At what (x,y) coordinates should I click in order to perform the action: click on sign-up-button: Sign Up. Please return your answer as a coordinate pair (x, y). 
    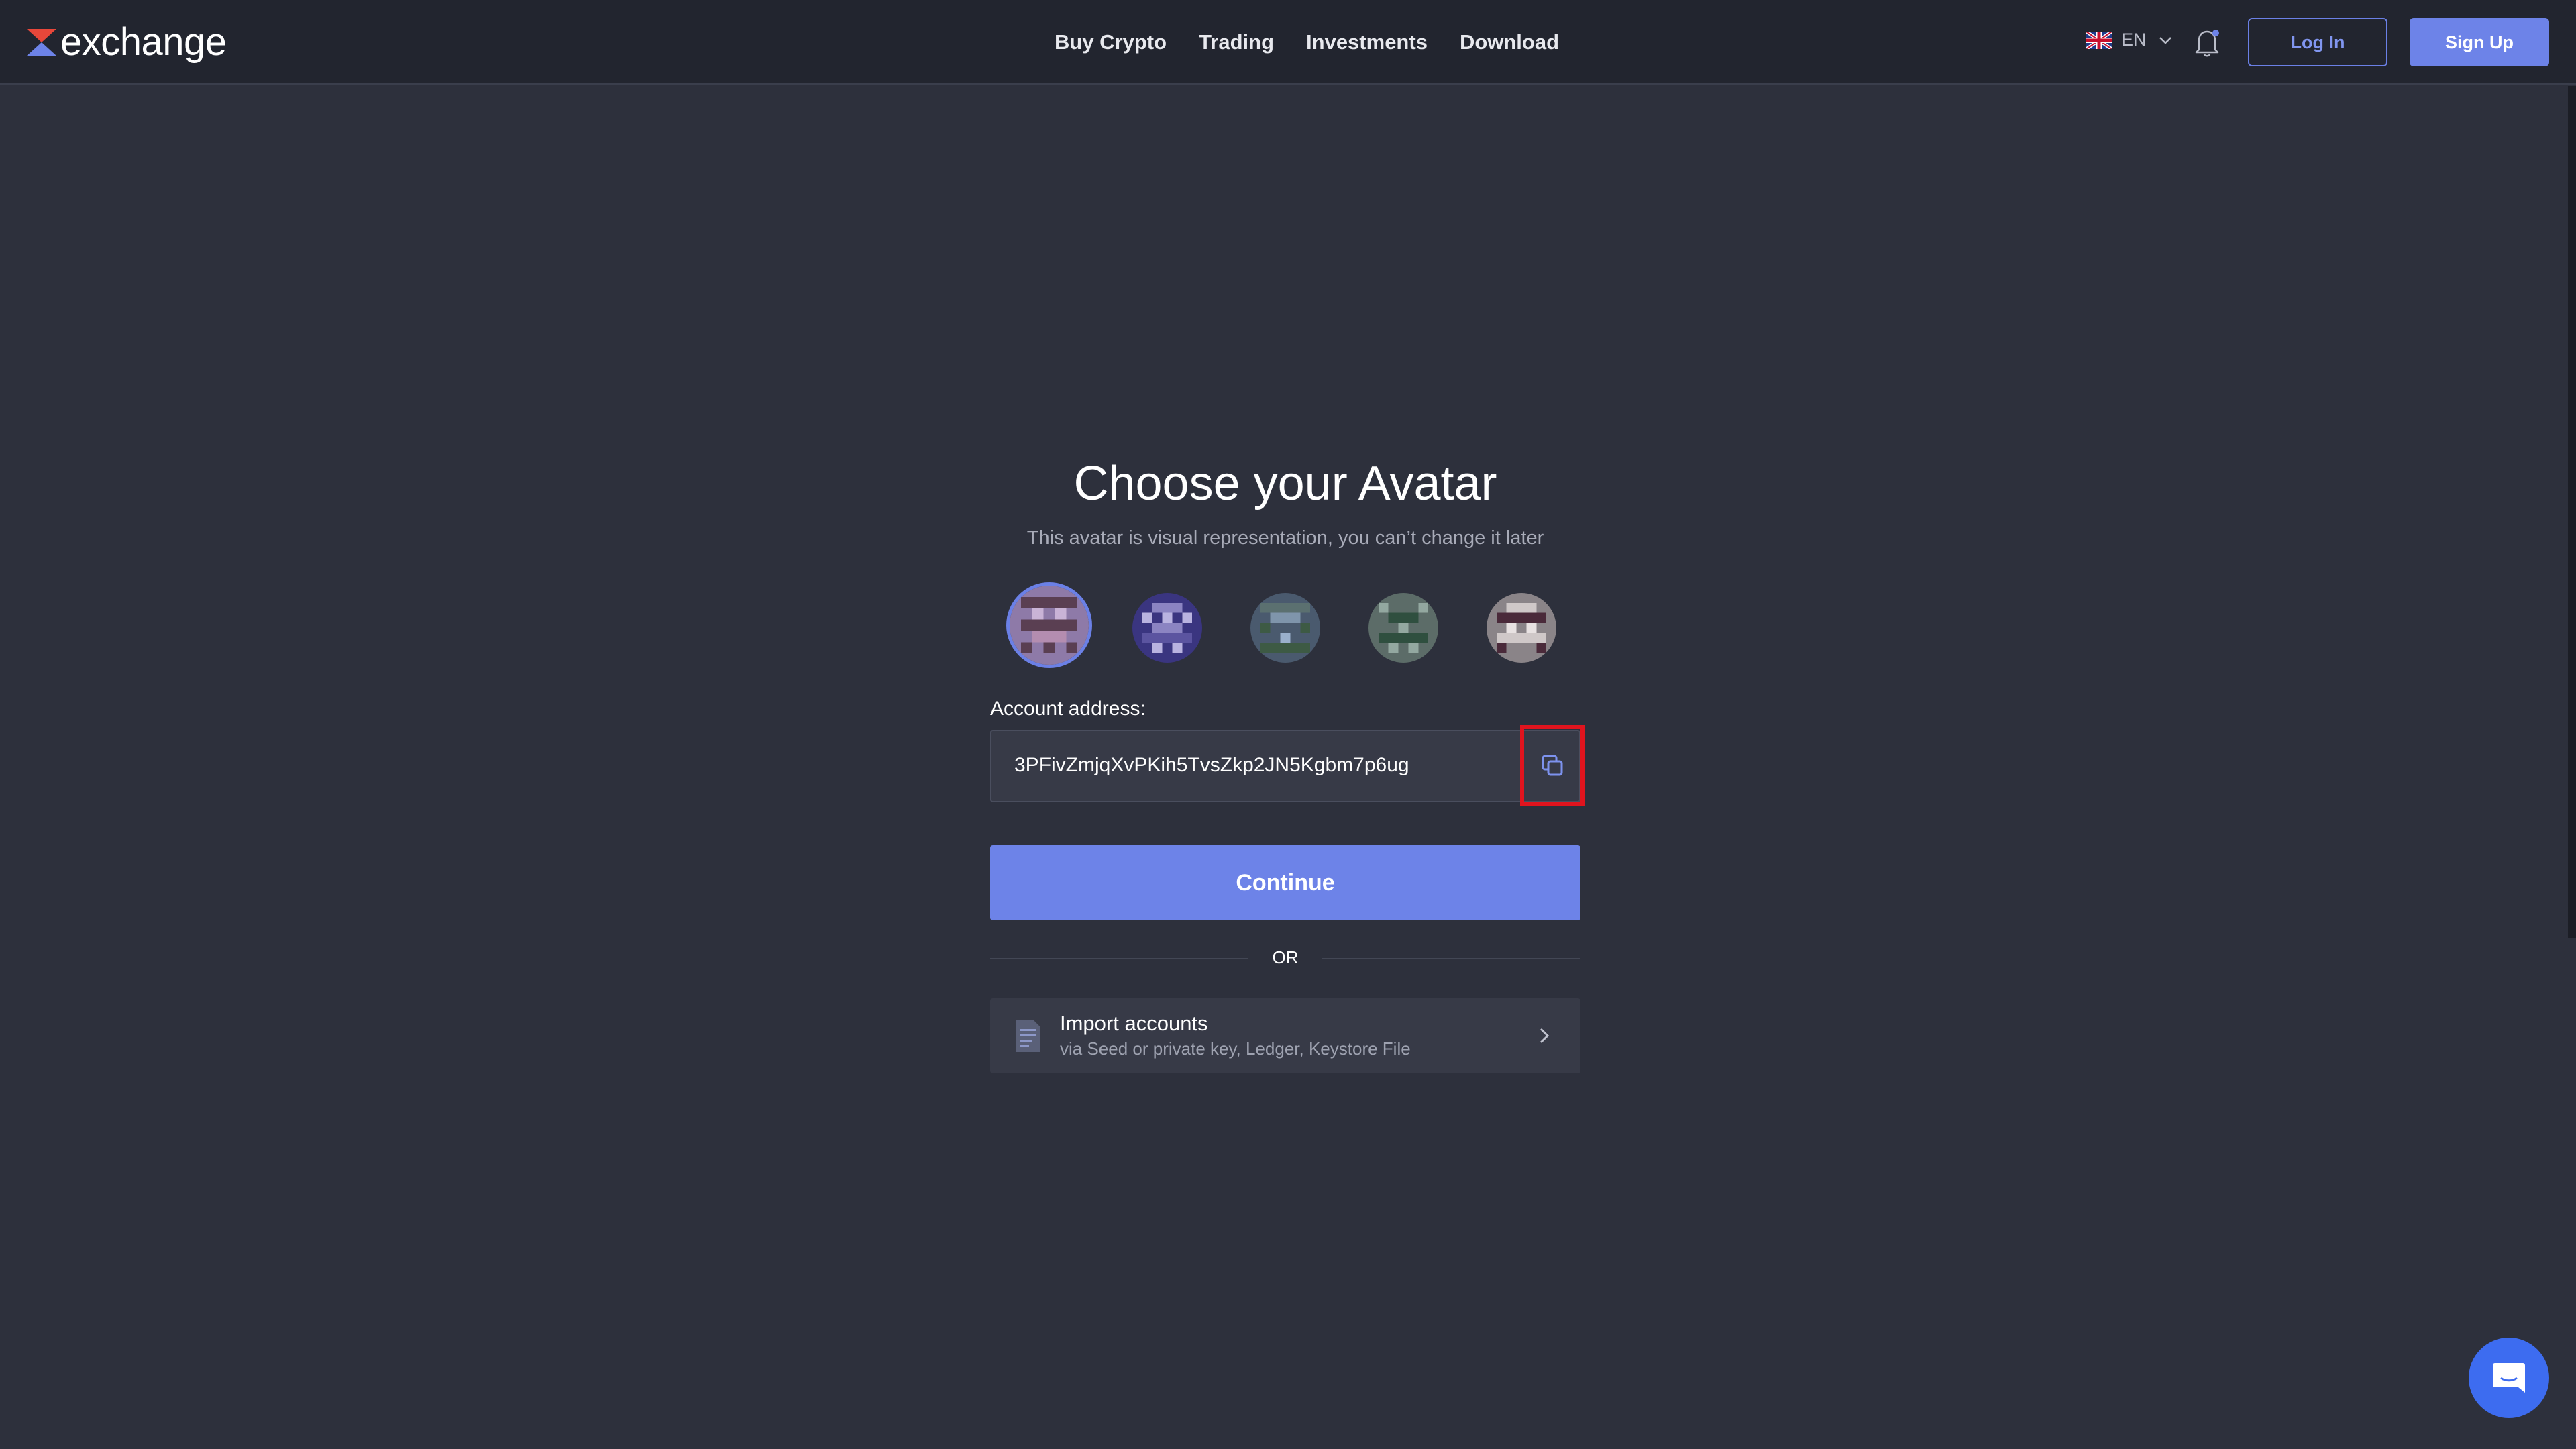
    Looking at the image, I should click on (2479, 42).